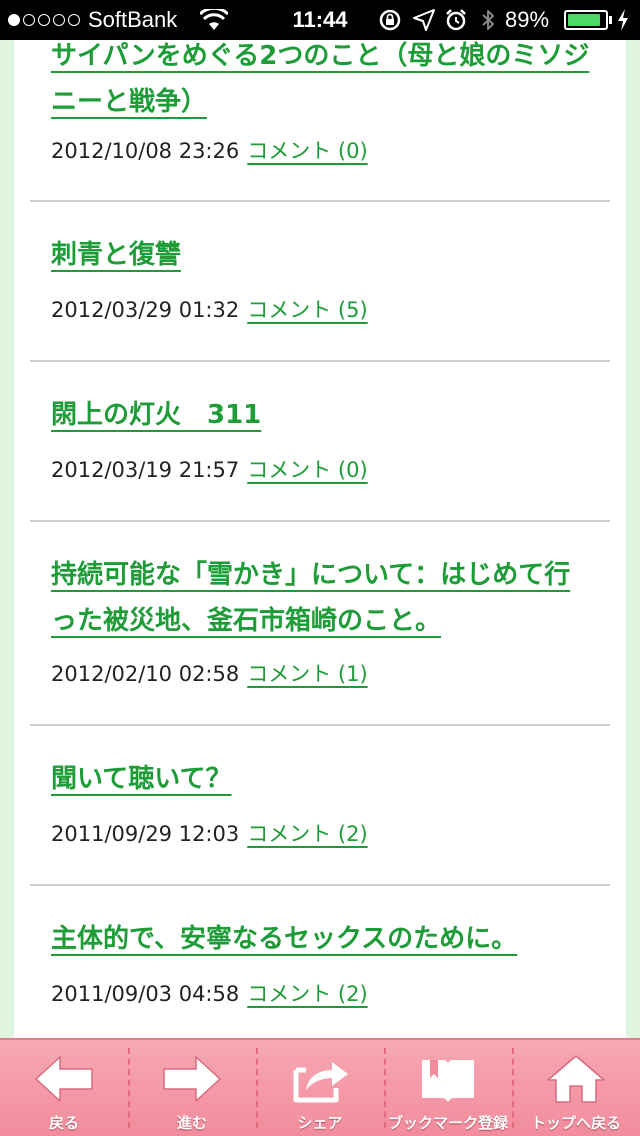 The width and height of the screenshot is (640, 1136). I want to click on article-meta: 2011/09/29 12:03 コメント (2), so click(209, 833).